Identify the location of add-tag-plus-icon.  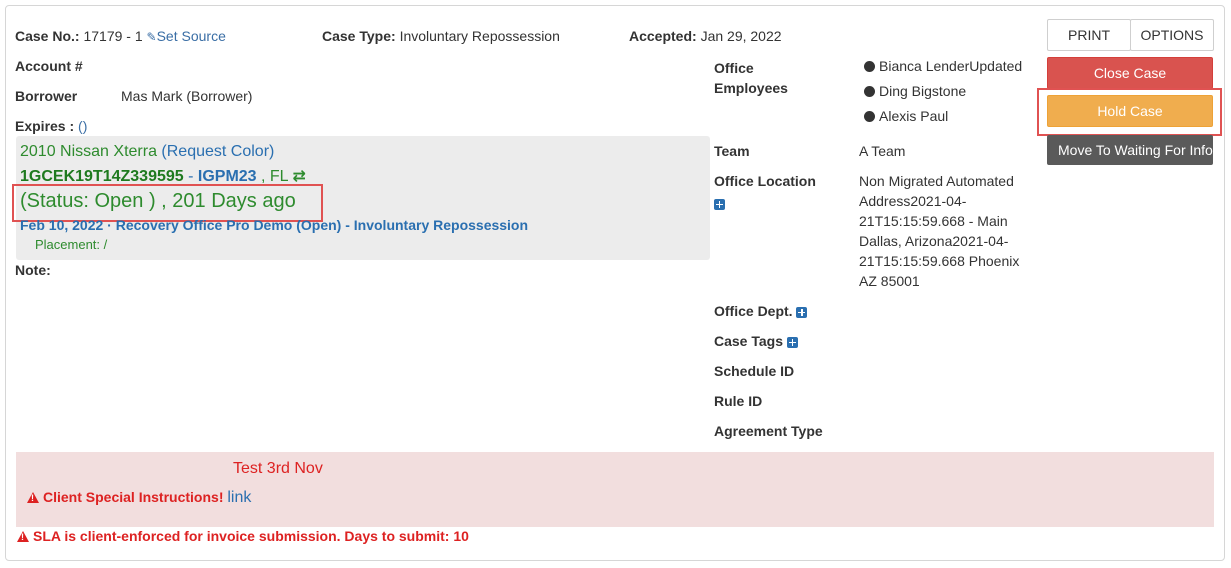
(792, 342).